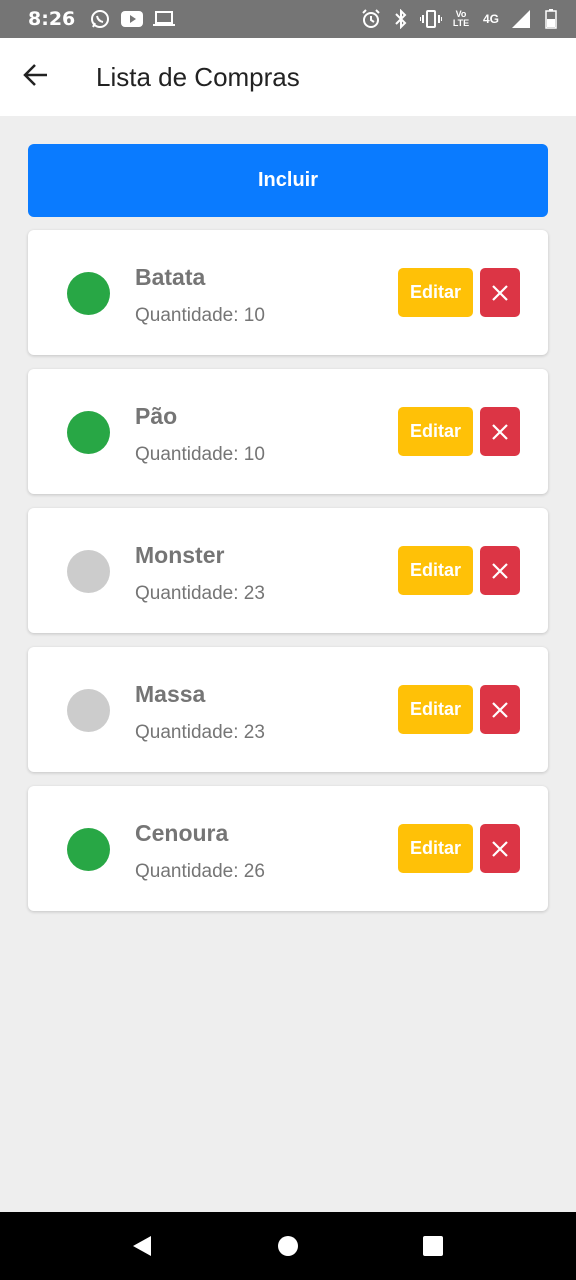 The height and width of the screenshot is (1280, 576). What do you see at coordinates (200, 871) in the screenshot?
I see `item-quantity: Quantidade: 26` at bounding box center [200, 871].